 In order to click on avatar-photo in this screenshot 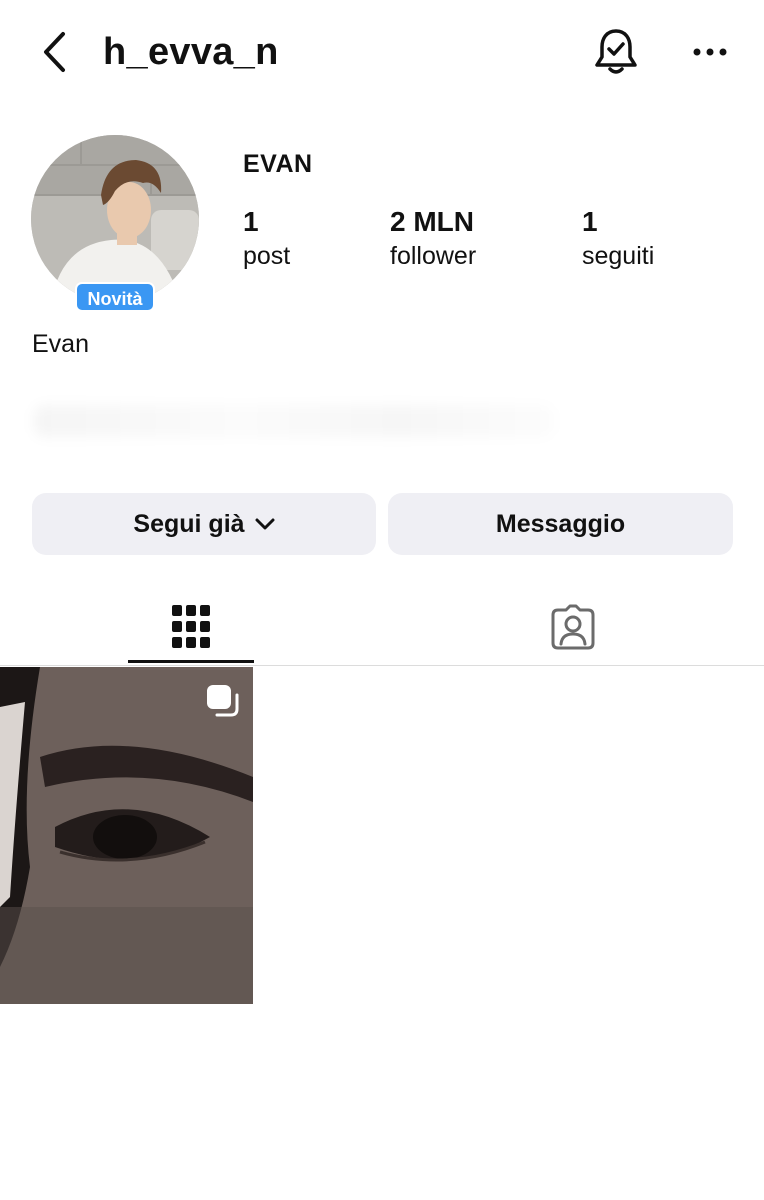, I will do `click(115, 219)`.